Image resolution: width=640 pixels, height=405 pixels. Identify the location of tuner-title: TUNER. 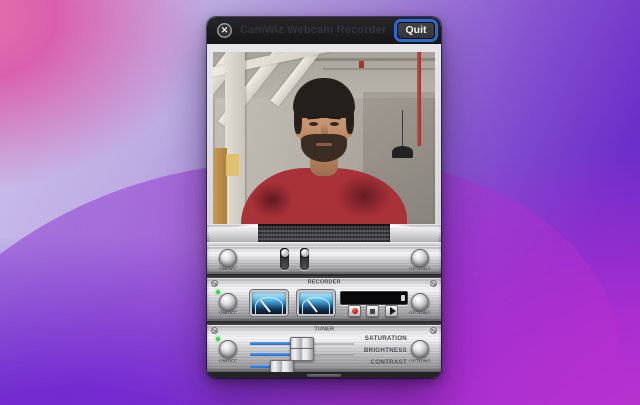
(324, 329).